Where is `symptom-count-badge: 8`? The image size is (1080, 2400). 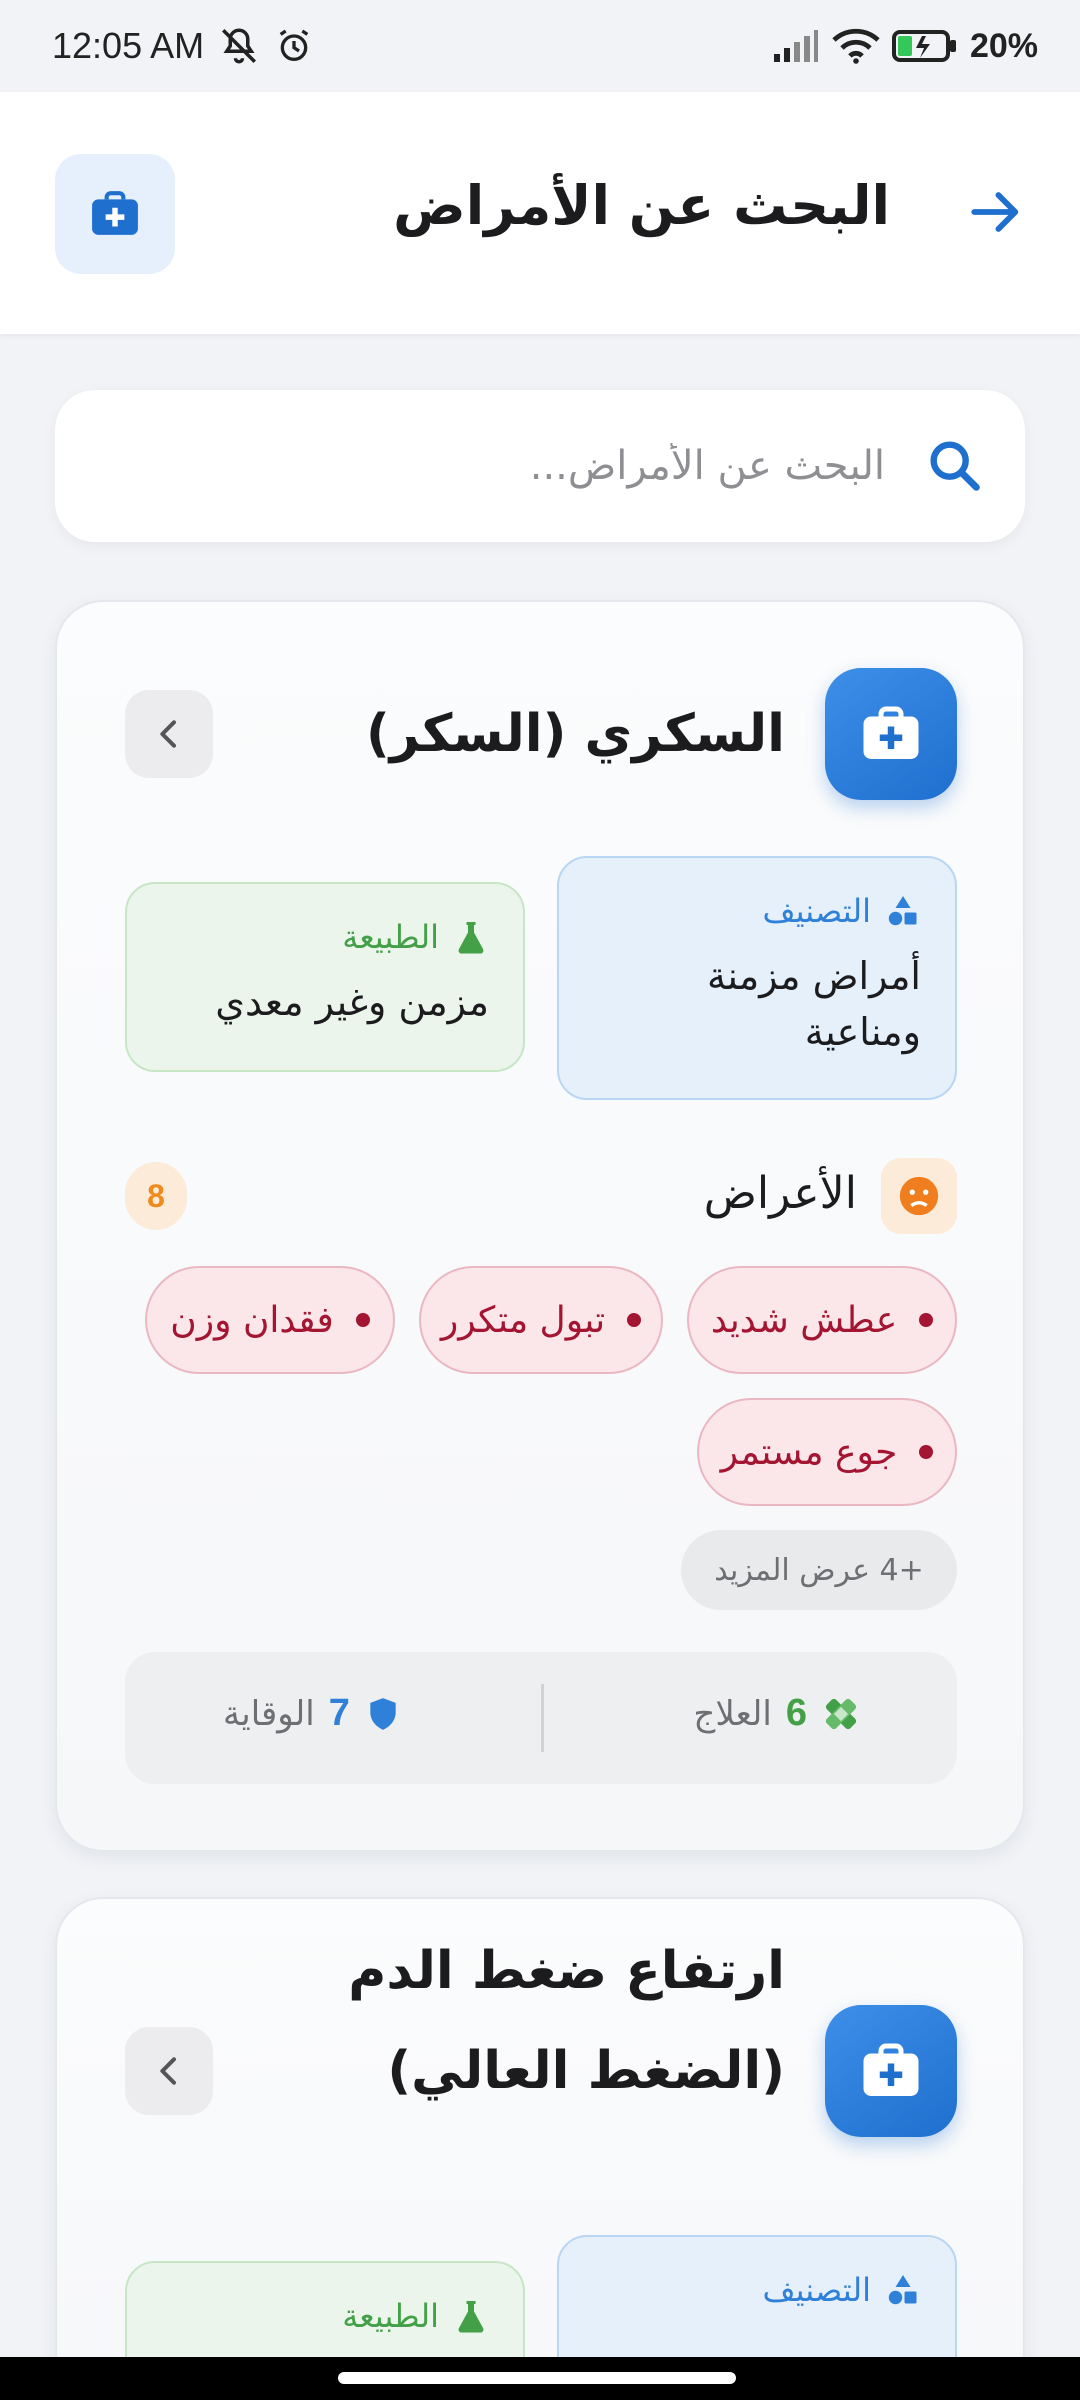
symptom-count-badge: 8 is located at coordinates (156, 1196).